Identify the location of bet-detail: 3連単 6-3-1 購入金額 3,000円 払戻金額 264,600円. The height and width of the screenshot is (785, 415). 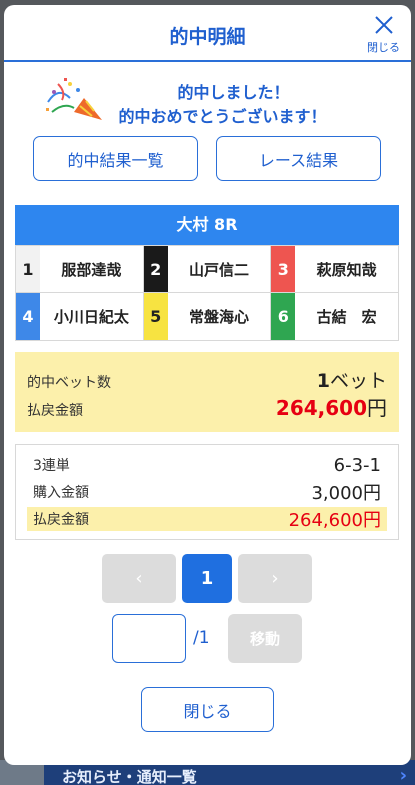
(207, 492).